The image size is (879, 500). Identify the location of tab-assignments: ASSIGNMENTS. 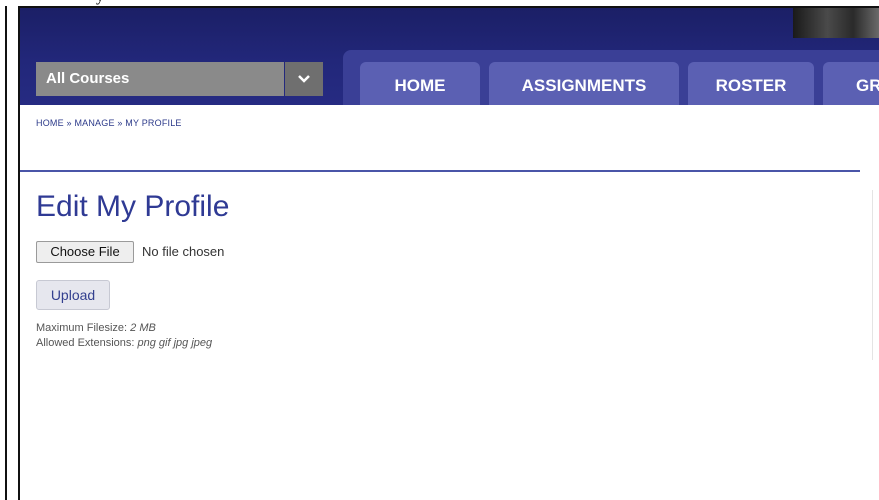
(584, 83).